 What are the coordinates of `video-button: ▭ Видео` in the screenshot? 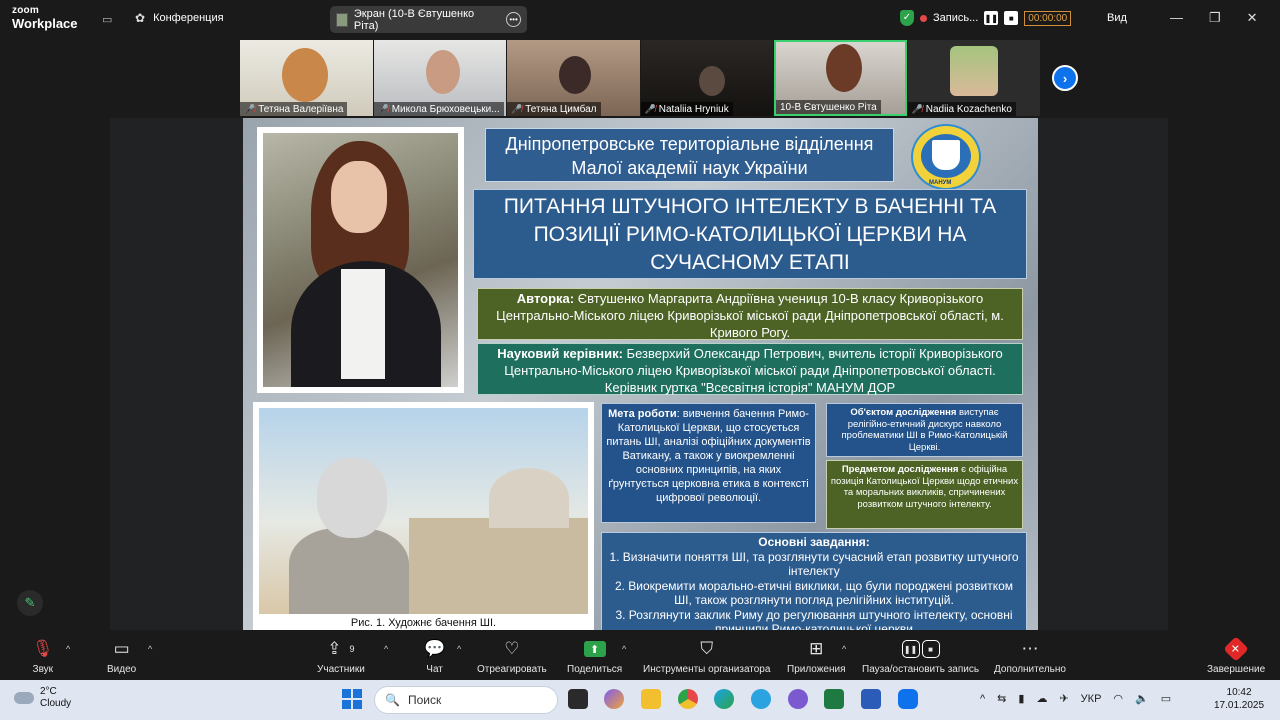 It's located at (121, 656).